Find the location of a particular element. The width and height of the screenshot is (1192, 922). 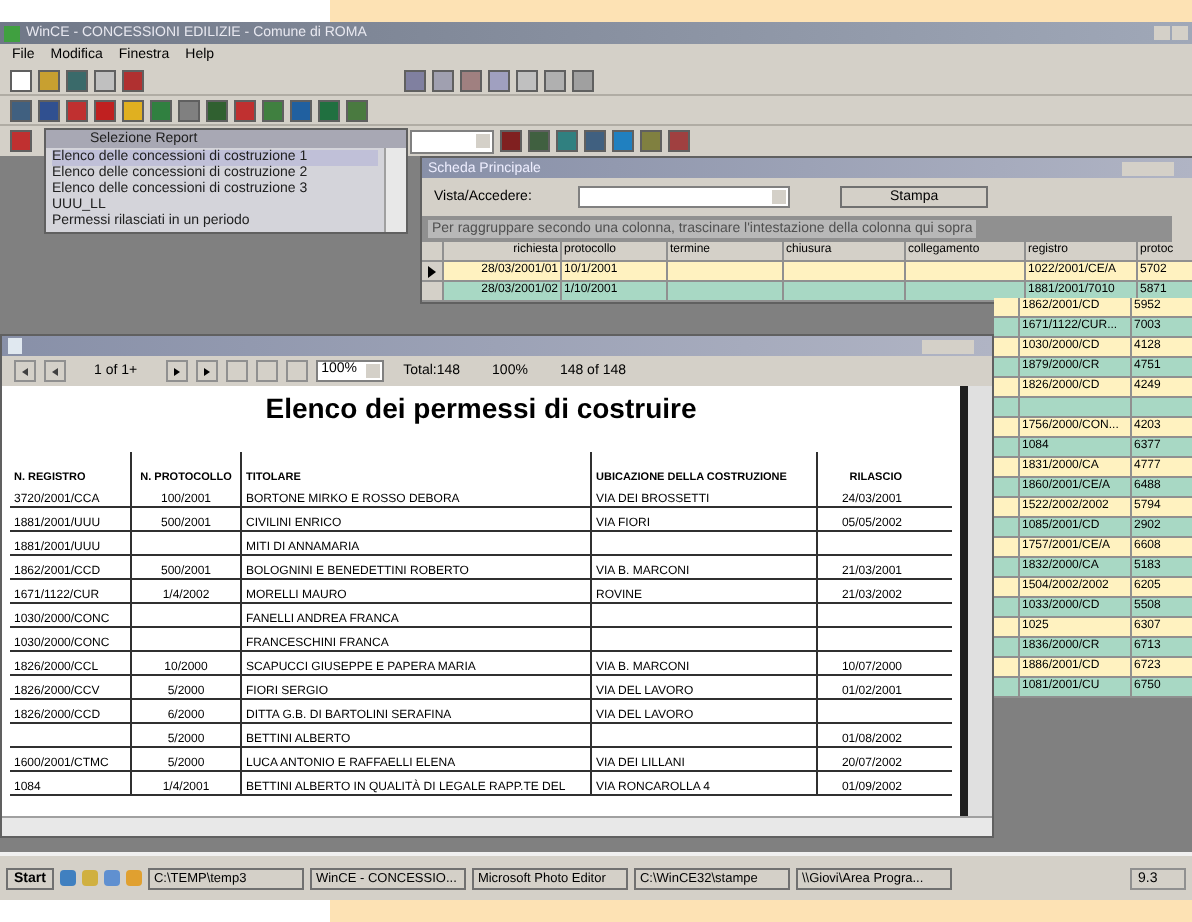

document-icon is located at coordinates (15, 346).